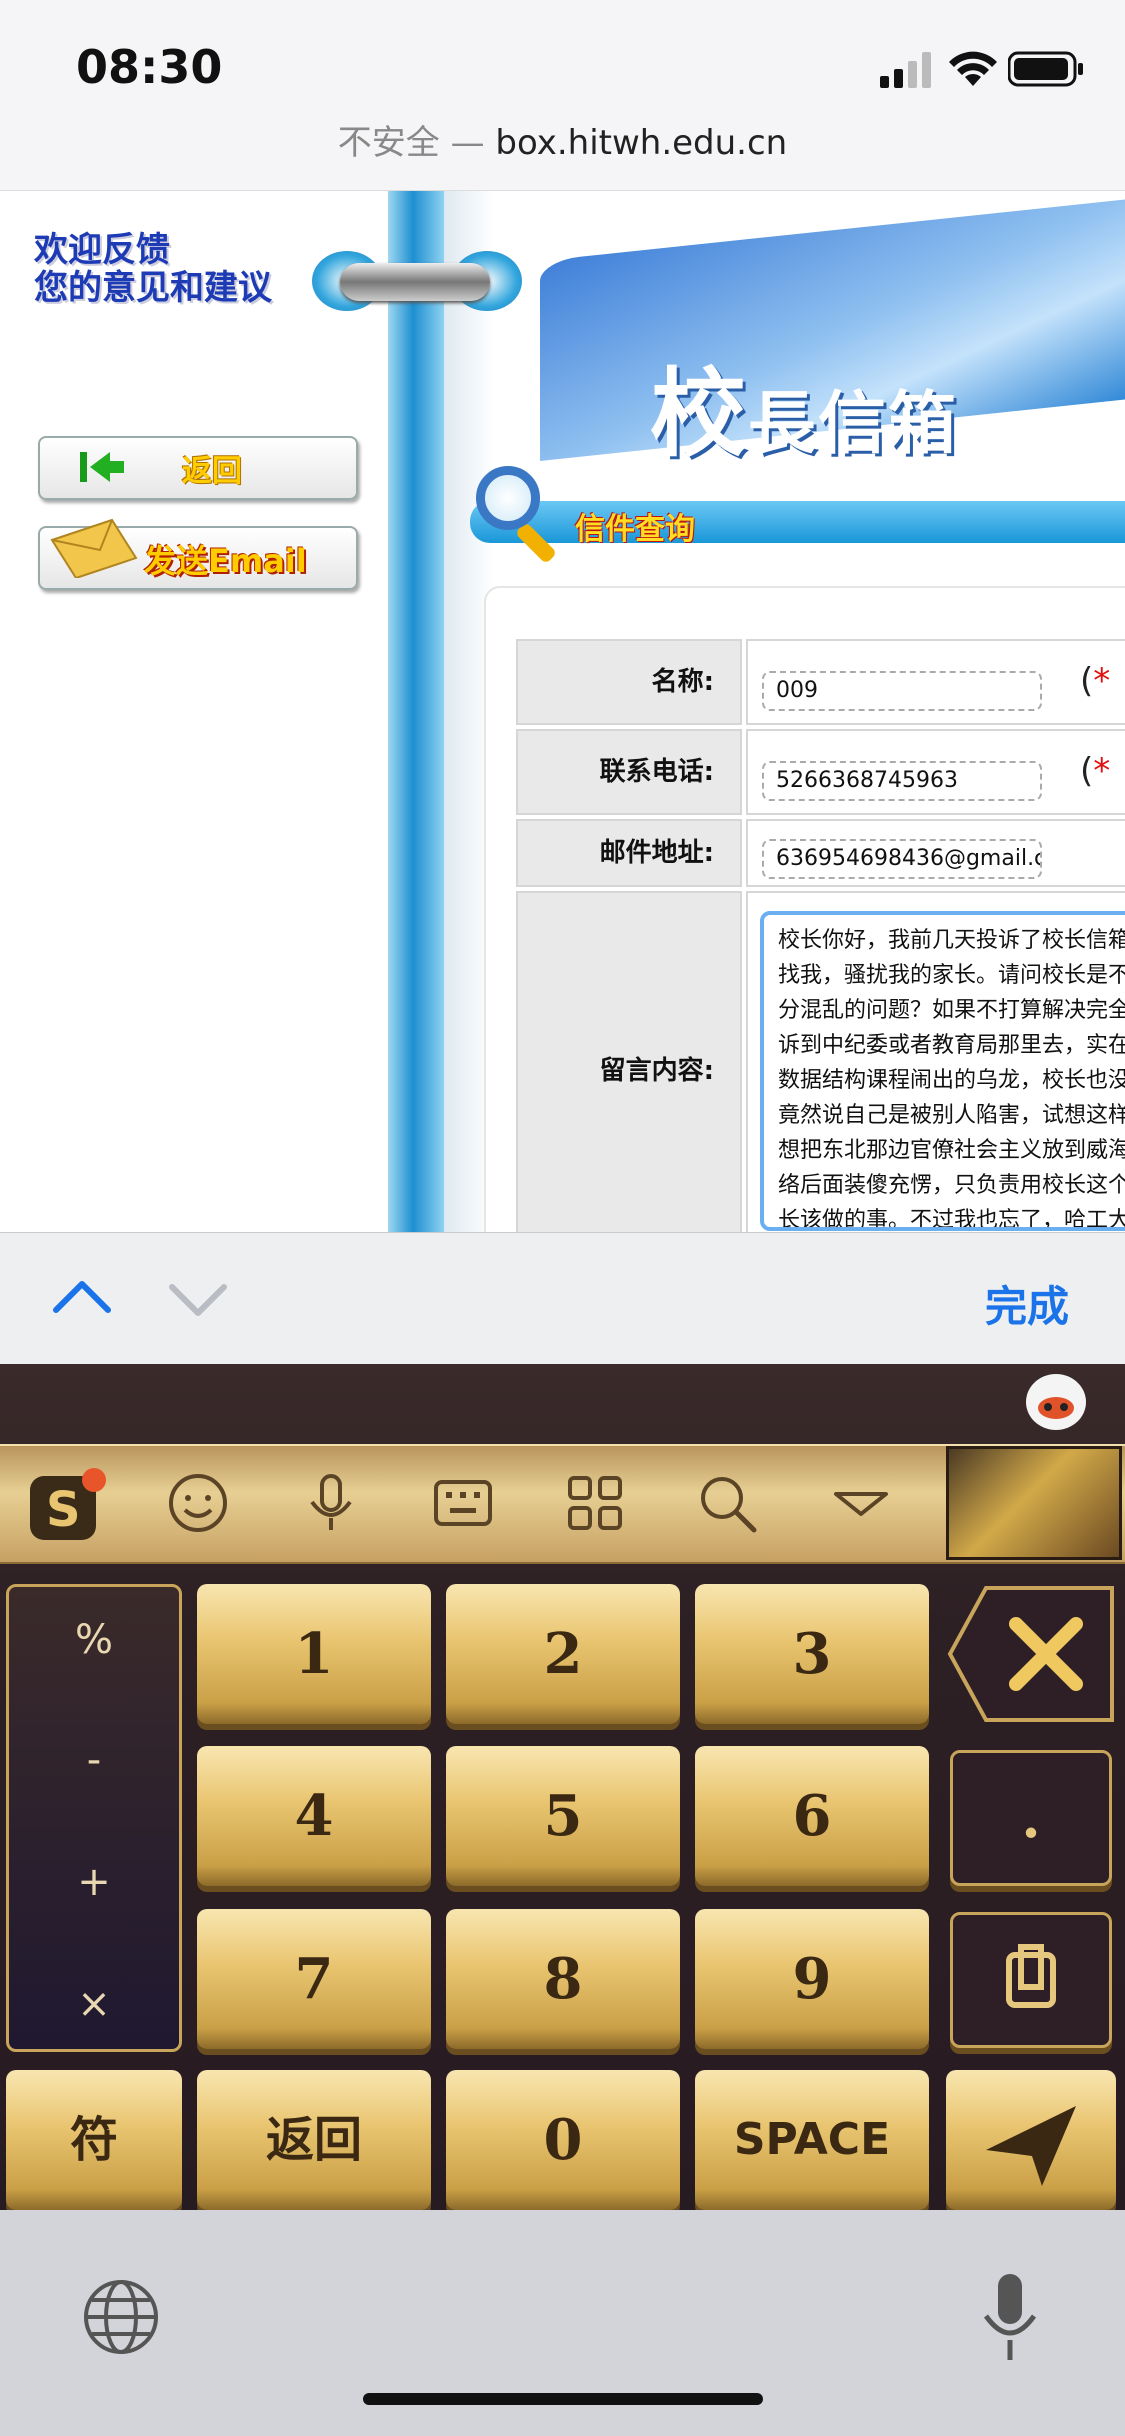  Describe the element at coordinates (812, 1979) in the screenshot. I see `key-9: 9` at that location.